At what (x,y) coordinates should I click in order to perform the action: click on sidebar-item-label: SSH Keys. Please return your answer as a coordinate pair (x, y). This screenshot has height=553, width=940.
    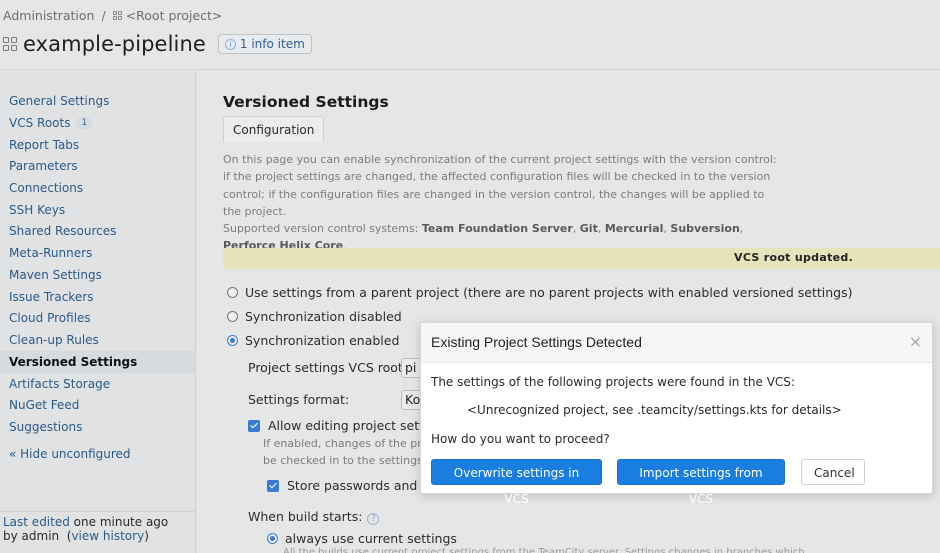
    Looking at the image, I should click on (37, 210).